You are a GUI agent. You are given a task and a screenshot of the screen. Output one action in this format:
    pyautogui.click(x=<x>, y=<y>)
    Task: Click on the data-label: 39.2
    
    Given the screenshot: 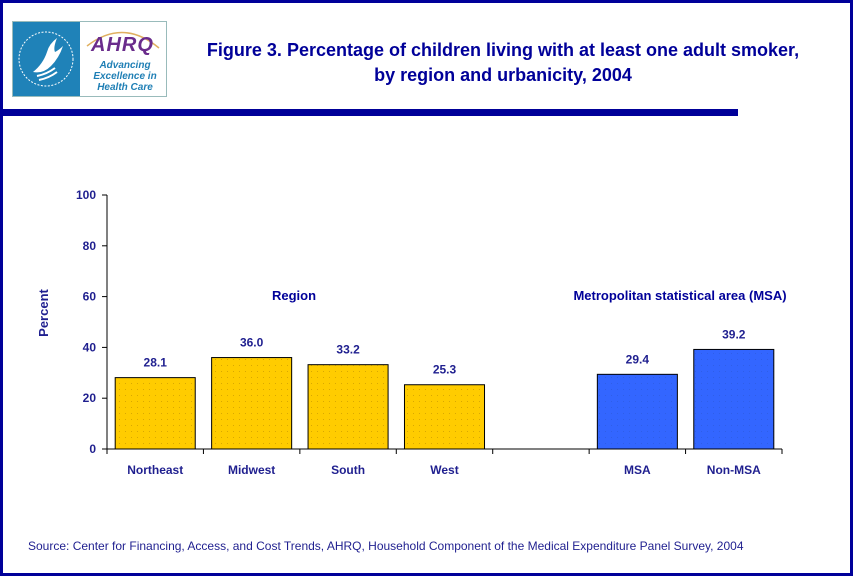 What is the action you would take?
    pyautogui.click(x=734, y=334)
    